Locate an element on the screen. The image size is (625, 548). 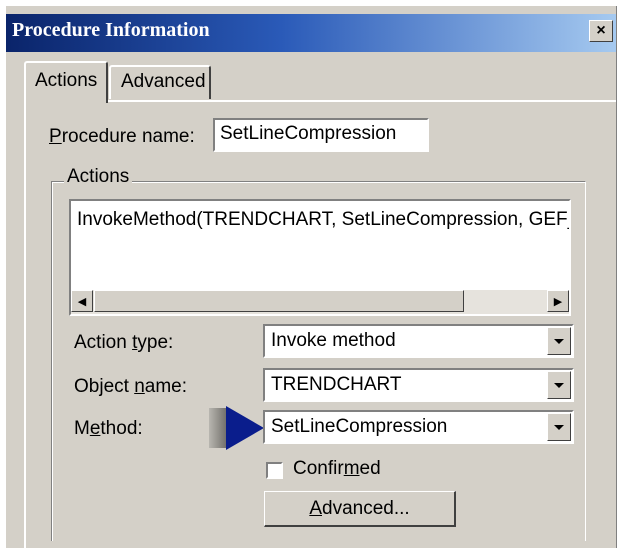
method-value: SetLineCompression is located at coordinates (359, 426).